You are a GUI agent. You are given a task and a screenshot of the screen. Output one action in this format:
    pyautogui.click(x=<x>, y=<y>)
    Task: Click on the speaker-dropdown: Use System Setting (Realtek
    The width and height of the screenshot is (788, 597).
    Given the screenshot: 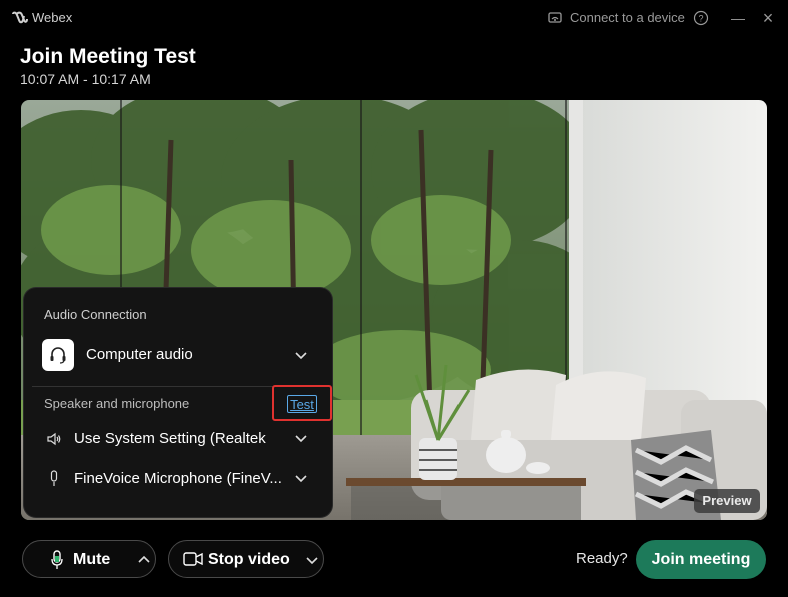 What is the action you would take?
    pyautogui.click(x=180, y=439)
    